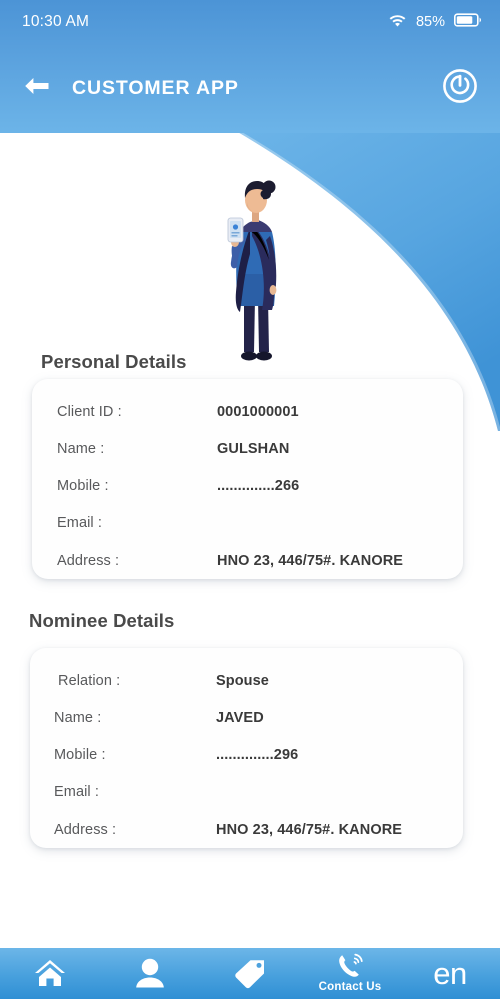 The width and height of the screenshot is (500, 999). I want to click on tag-icon, so click(250, 973).